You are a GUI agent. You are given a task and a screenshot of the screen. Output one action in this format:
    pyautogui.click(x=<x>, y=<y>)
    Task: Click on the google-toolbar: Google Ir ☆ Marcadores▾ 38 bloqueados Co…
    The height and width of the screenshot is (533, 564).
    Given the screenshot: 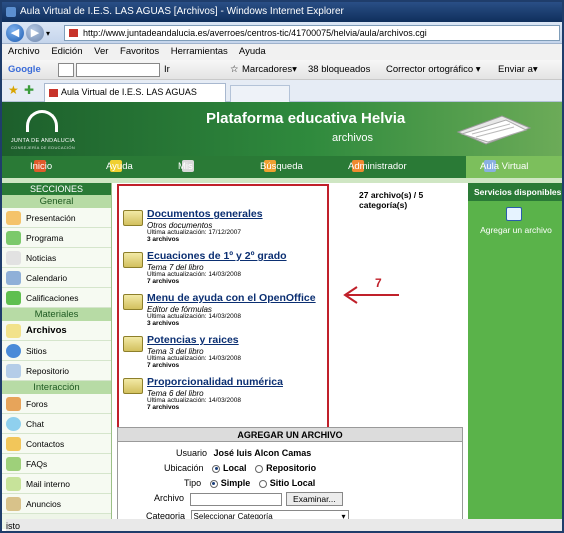 What is the action you would take?
    pyautogui.click(x=282, y=70)
    